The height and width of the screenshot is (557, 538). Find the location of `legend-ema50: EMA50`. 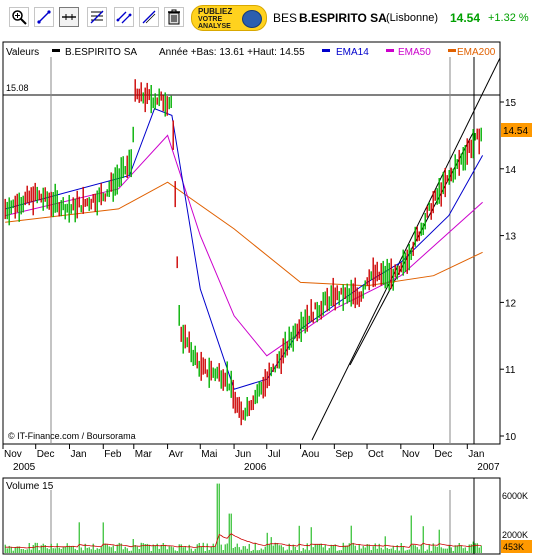

legend-ema50: EMA50 is located at coordinates (414, 52).